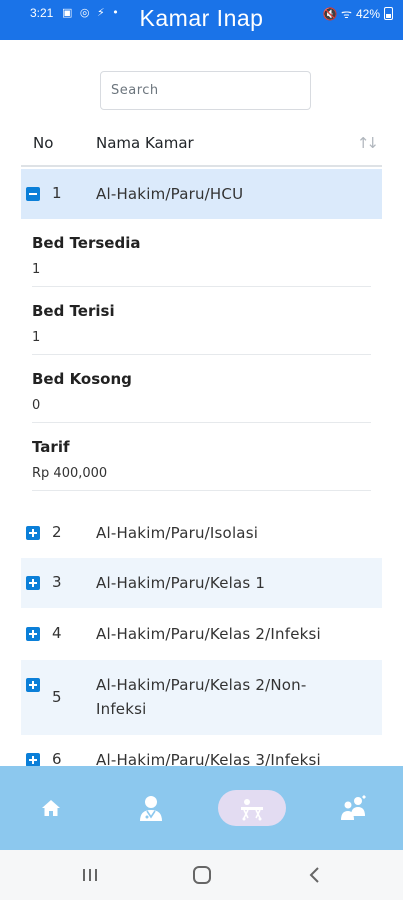 The image size is (403, 900). I want to click on hospital-bed-icon, so click(252, 810).